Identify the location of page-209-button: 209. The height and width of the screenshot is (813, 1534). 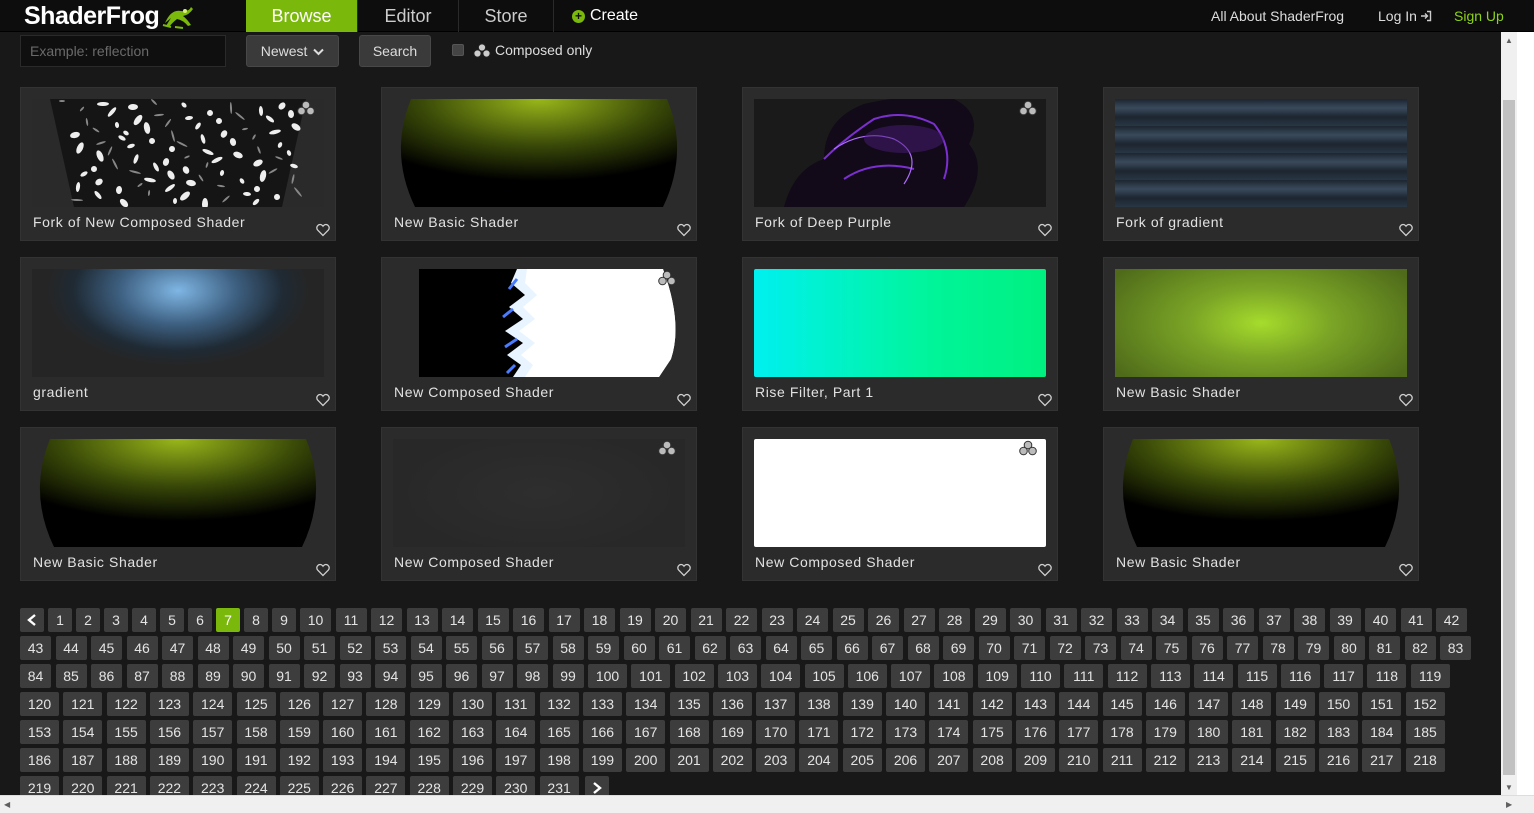
(1035, 760).